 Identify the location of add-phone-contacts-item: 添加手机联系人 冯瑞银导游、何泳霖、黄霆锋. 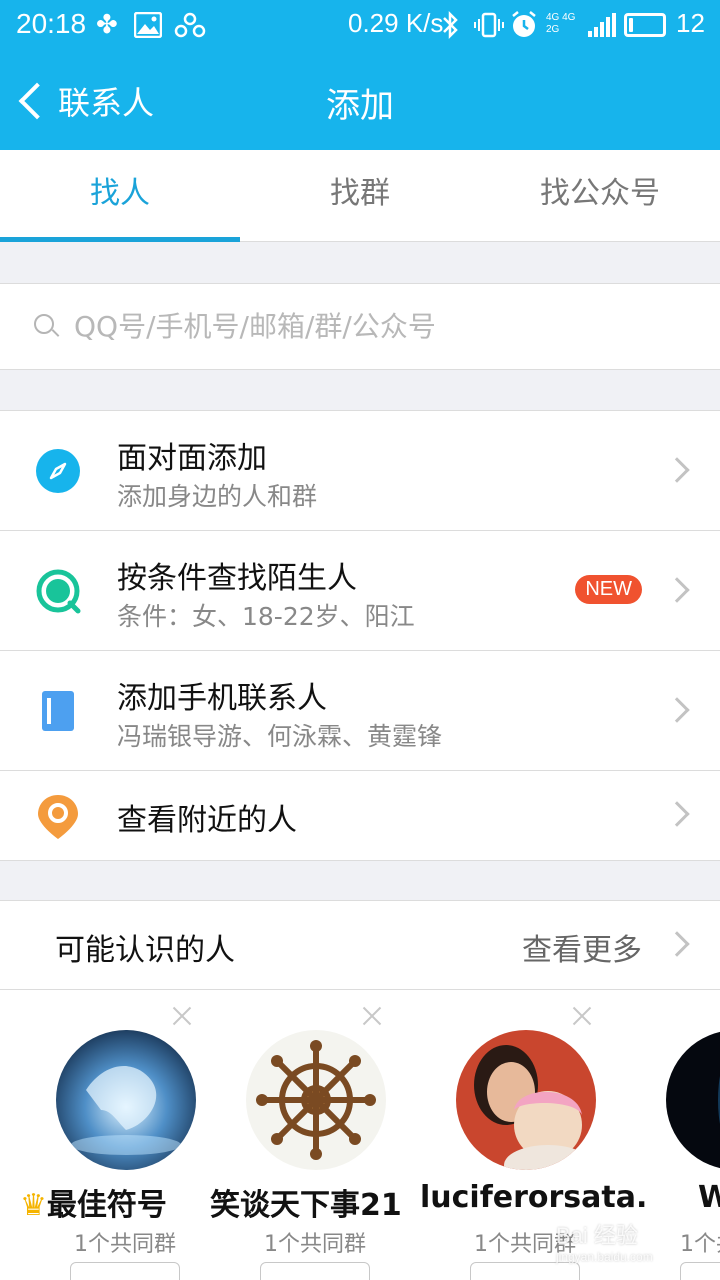
(360, 711).